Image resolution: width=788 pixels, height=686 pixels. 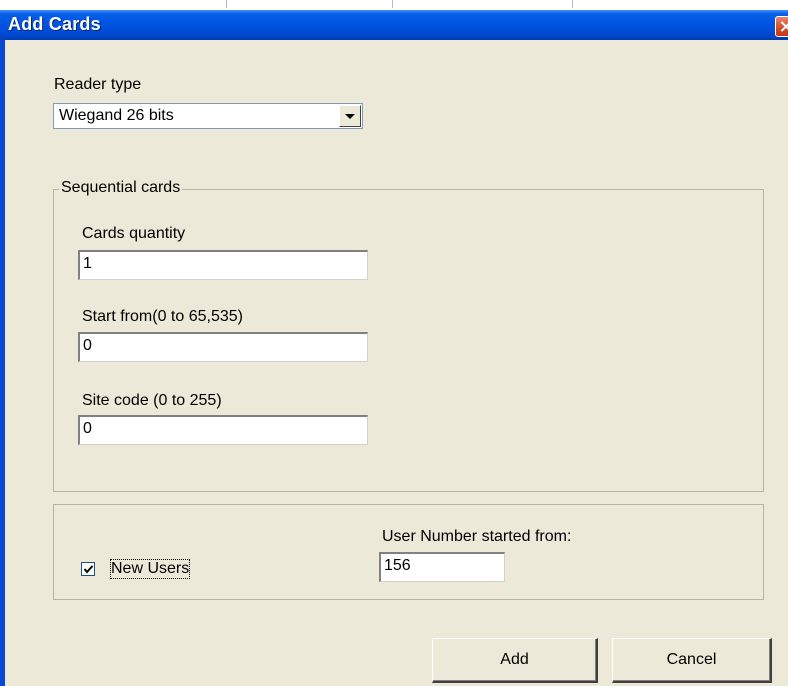 I want to click on start-from-input: 0, so click(x=223, y=347).